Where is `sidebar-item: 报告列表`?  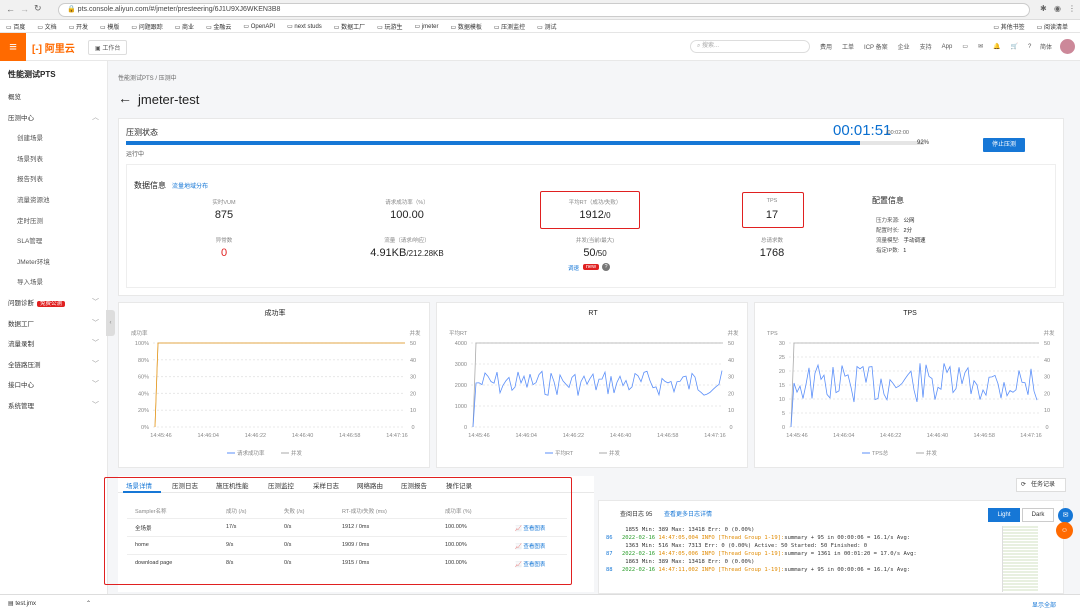
sidebar-item: 报告列表 is located at coordinates (30, 178).